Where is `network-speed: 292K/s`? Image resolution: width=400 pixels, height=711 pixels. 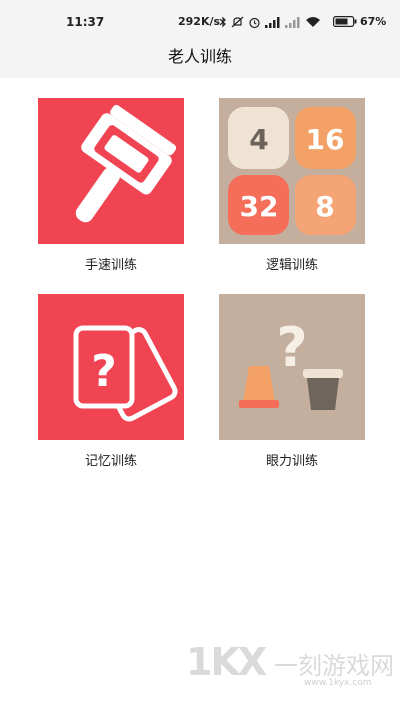 network-speed: 292K/s is located at coordinates (199, 21).